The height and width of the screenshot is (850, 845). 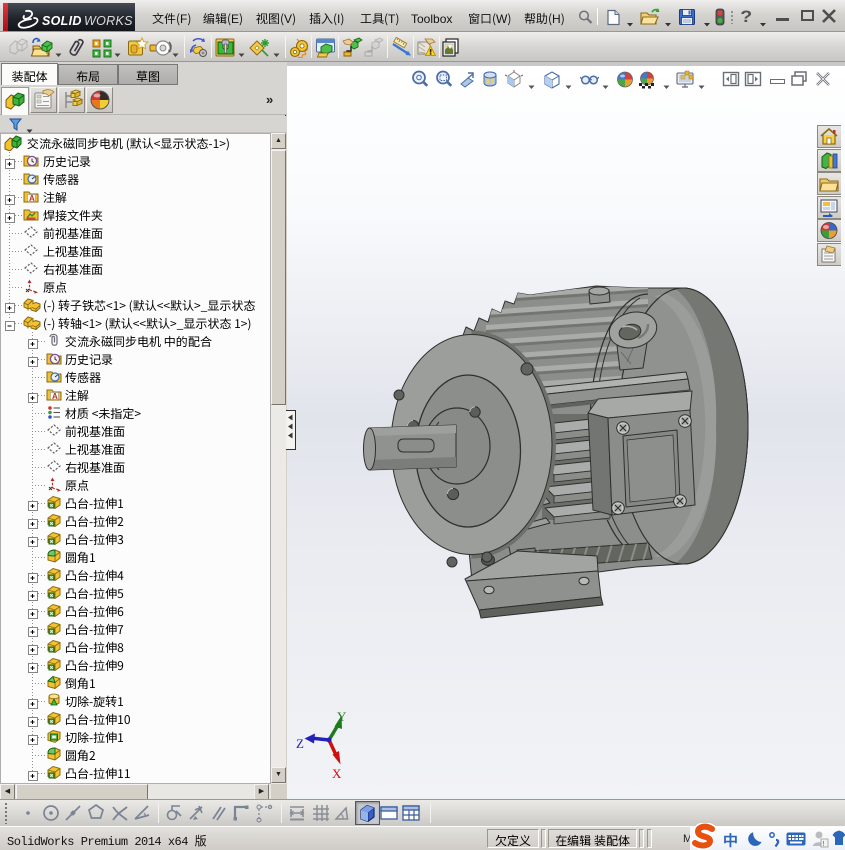 I want to click on svg-text: X, so click(x=337, y=773).